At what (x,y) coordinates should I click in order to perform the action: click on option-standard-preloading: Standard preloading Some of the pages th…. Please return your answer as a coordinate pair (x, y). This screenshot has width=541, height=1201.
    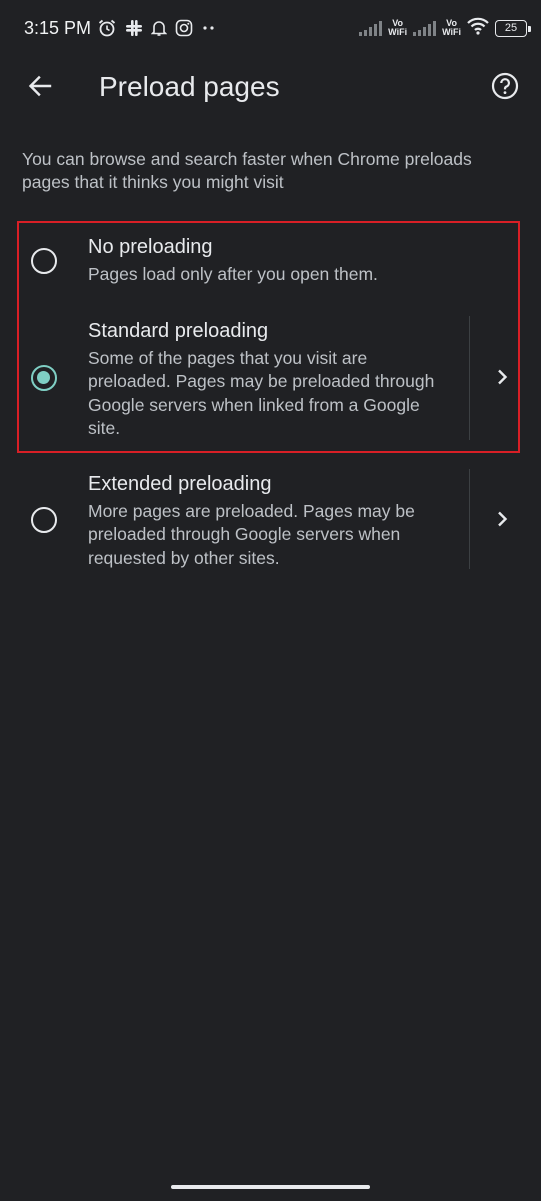
    Looking at the image, I should click on (270, 377).